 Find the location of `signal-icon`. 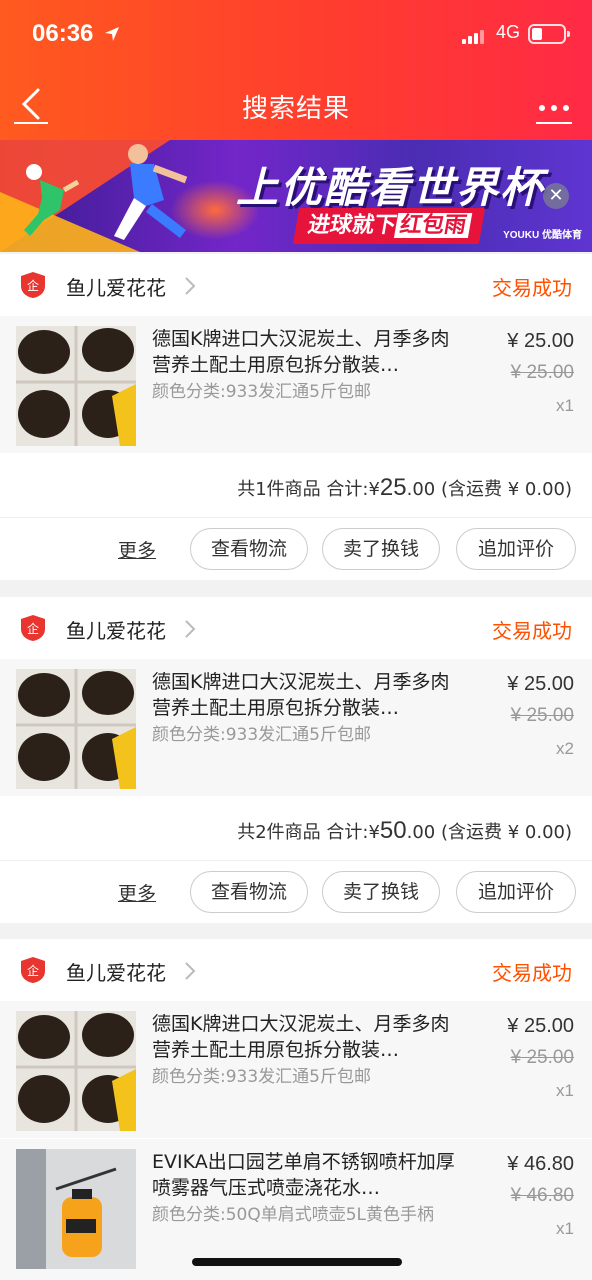

signal-icon is located at coordinates (473, 36).